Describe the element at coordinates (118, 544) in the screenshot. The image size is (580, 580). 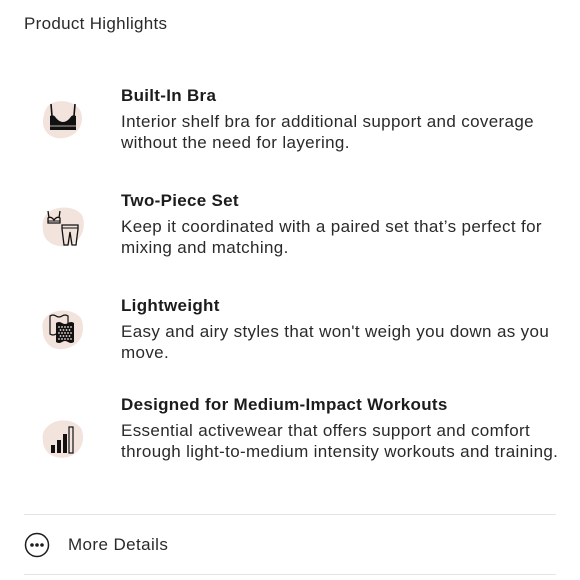
I see `more-details-label: More Details` at that location.